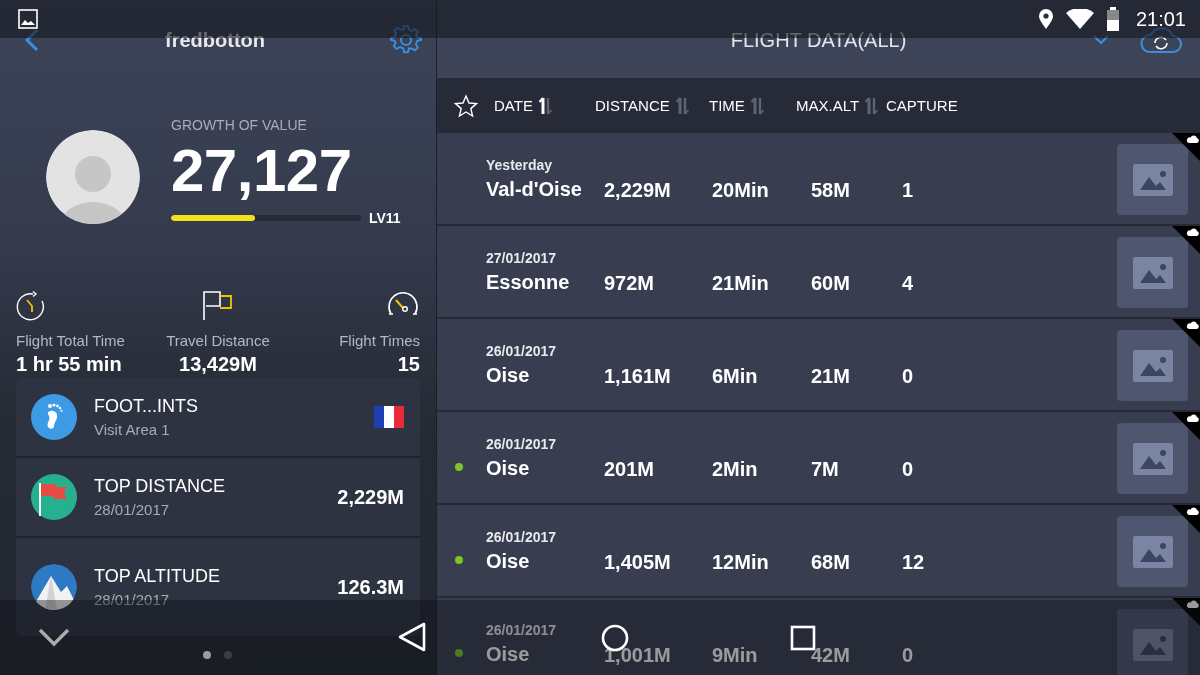 The height and width of the screenshot is (675, 1200). What do you see at coordinates (218, 306) in the screenshot?
I see `flag-outline-icon` at bounding box center [218, 306].